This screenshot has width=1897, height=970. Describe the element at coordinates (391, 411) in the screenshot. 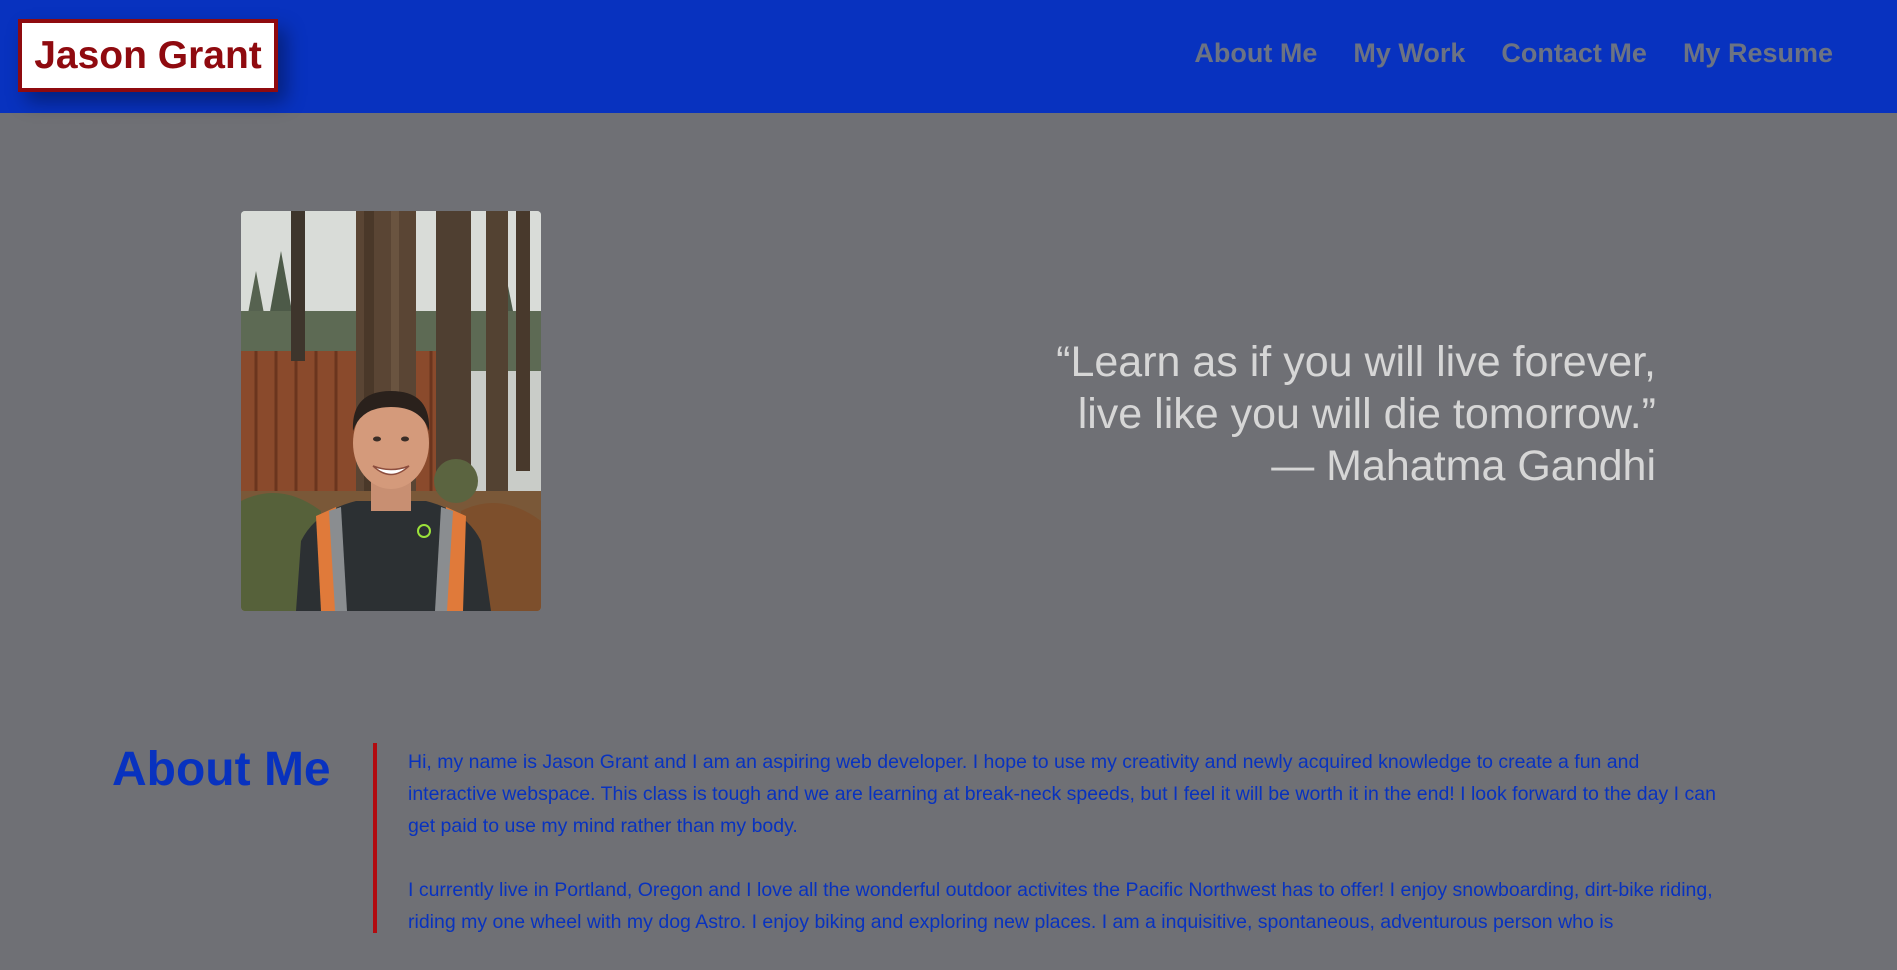

I see `profile-photo` at that location.